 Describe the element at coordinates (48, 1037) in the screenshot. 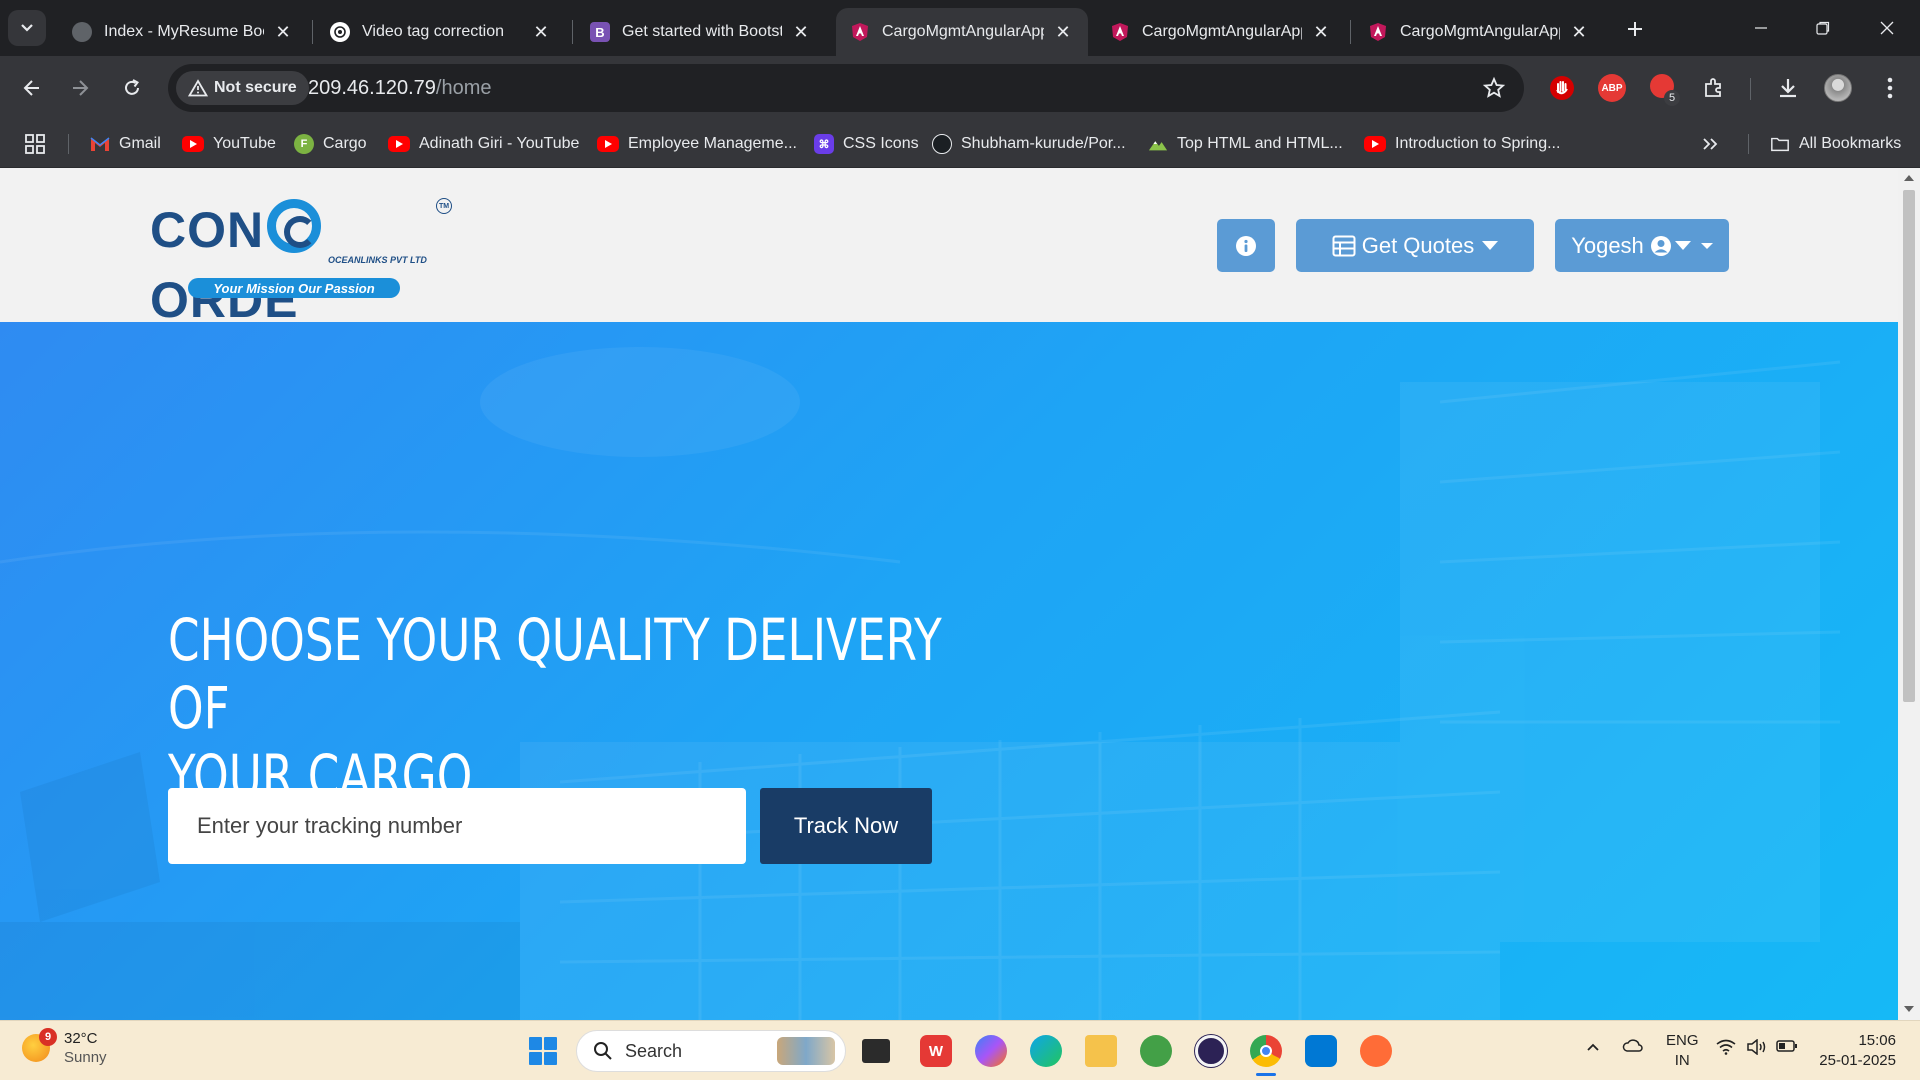

I see `weather-badge: 9` at that location.